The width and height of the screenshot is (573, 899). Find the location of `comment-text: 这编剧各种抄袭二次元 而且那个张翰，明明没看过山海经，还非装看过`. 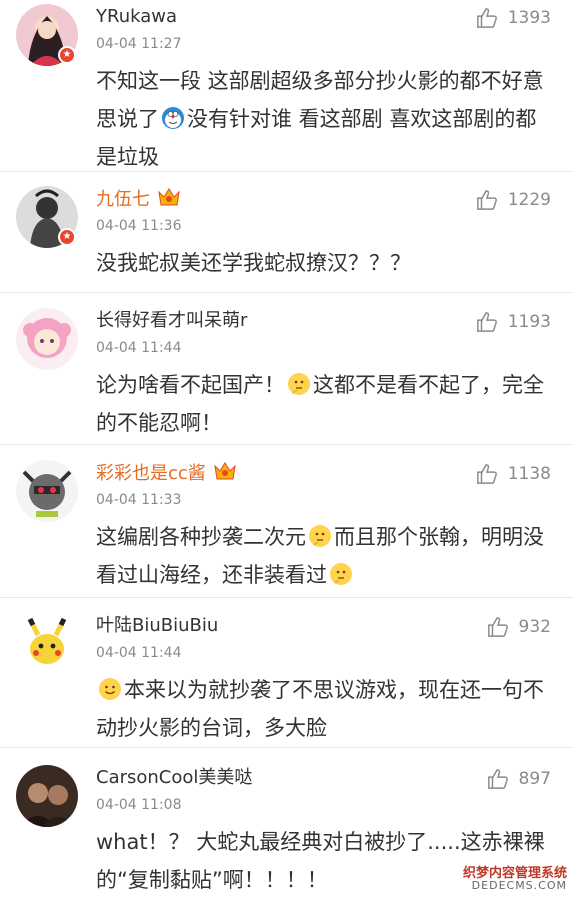

comment-text: 这编剧各种抄袭二次元 而且那个张翰，明明没看过山海经，还非装看过 is located at coordinates (320, 556).